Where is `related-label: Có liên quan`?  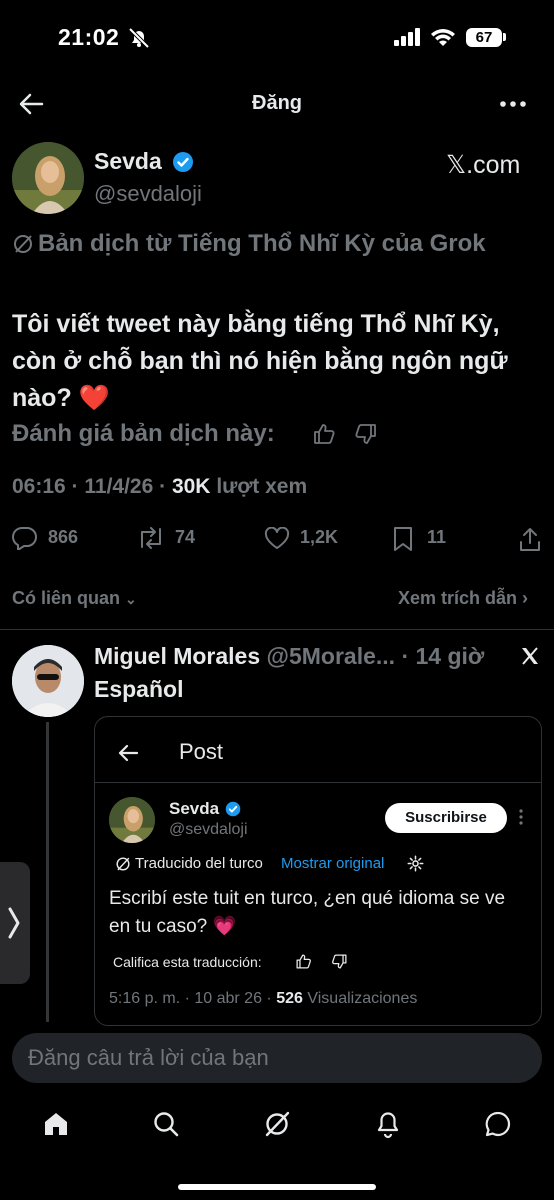 related-label: Có liên quan is located at coordinates (66, 598).